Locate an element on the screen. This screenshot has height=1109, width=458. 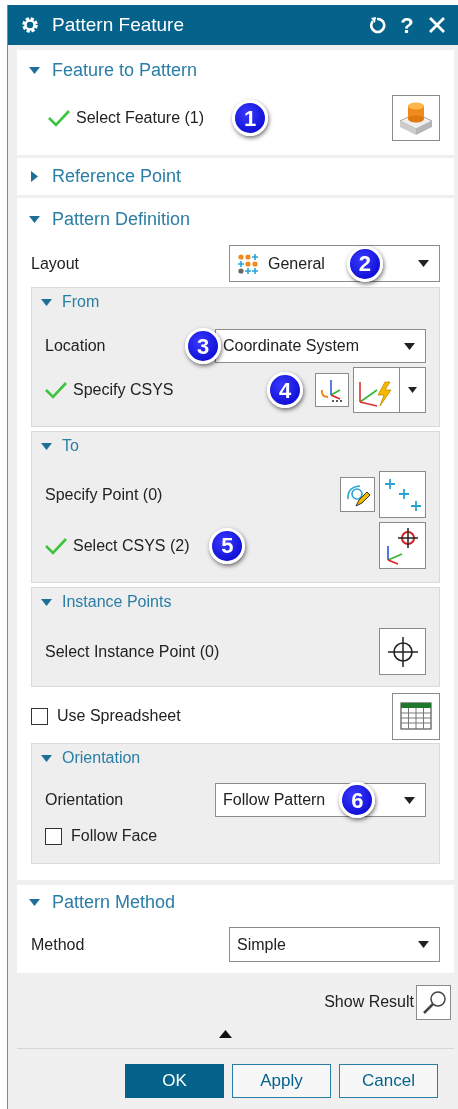
spreadsheet-button is located at coordinates (416, 716).